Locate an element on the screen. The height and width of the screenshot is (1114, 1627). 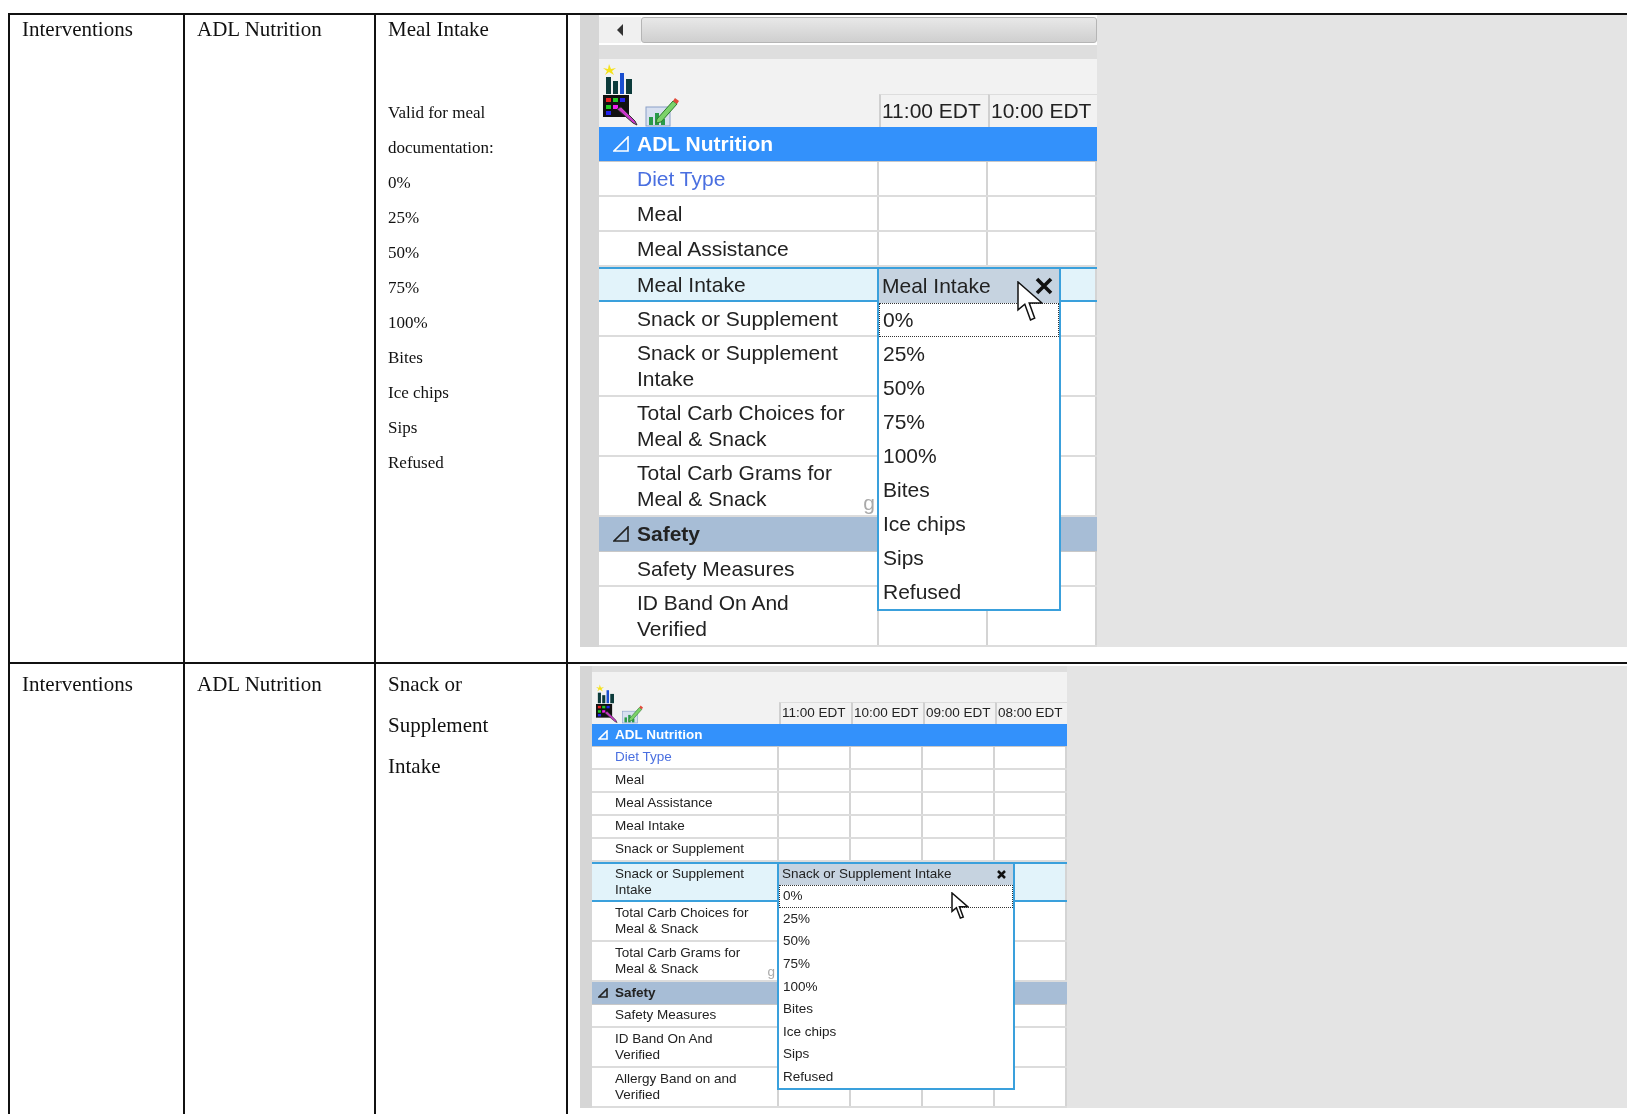
popup-title: Meal Intake is located at coordinates (936, 286).